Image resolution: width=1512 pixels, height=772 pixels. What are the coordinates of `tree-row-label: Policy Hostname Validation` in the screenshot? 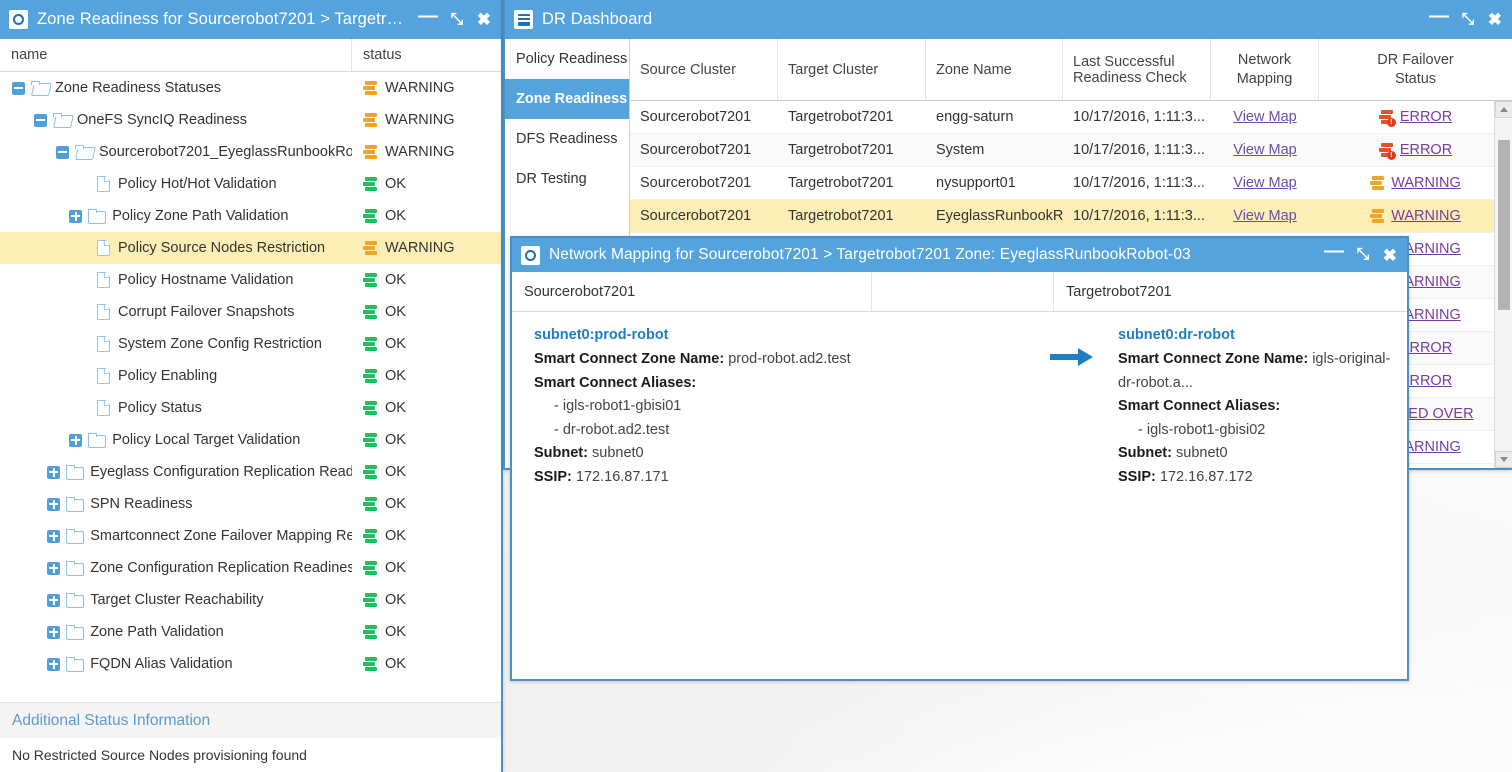 It's located at (206, 280).